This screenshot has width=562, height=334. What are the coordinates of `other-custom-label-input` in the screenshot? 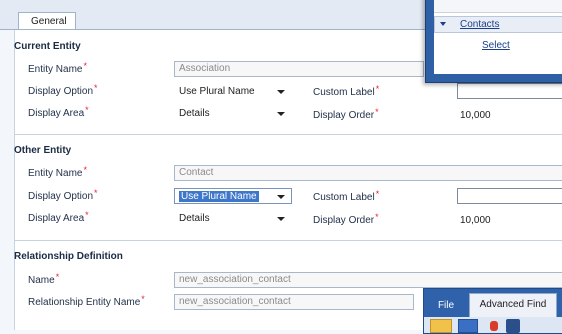 It's located at (509, 196).